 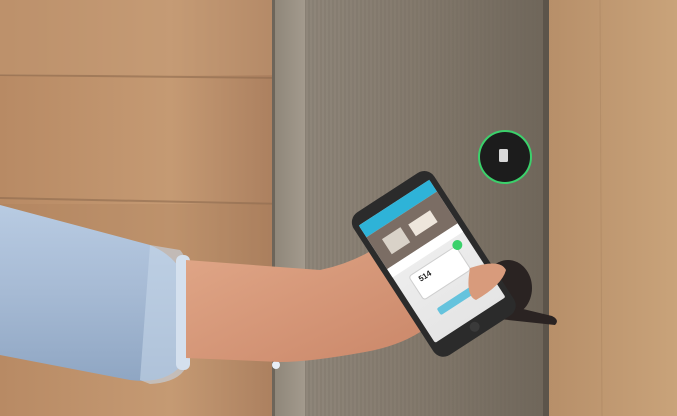 I want to click on nfc-reader, so click(x=505, y=157).